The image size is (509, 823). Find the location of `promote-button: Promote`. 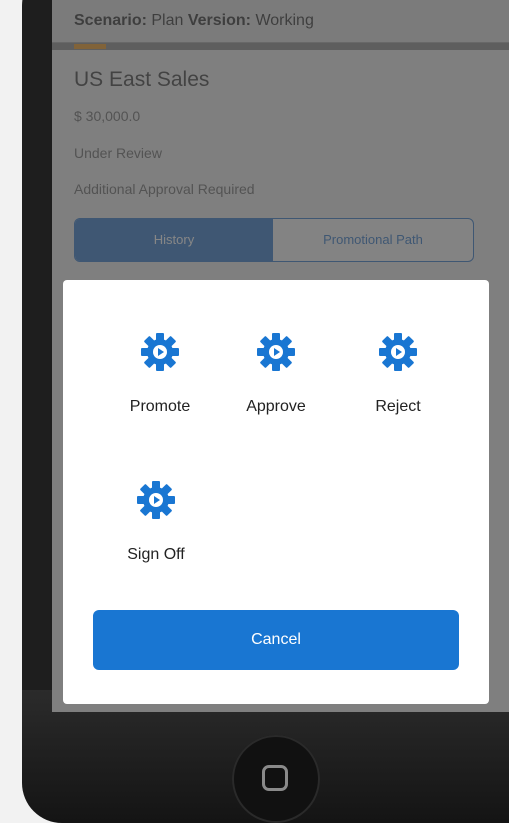

promote-button: Promote is located at coordinates (160, 373).